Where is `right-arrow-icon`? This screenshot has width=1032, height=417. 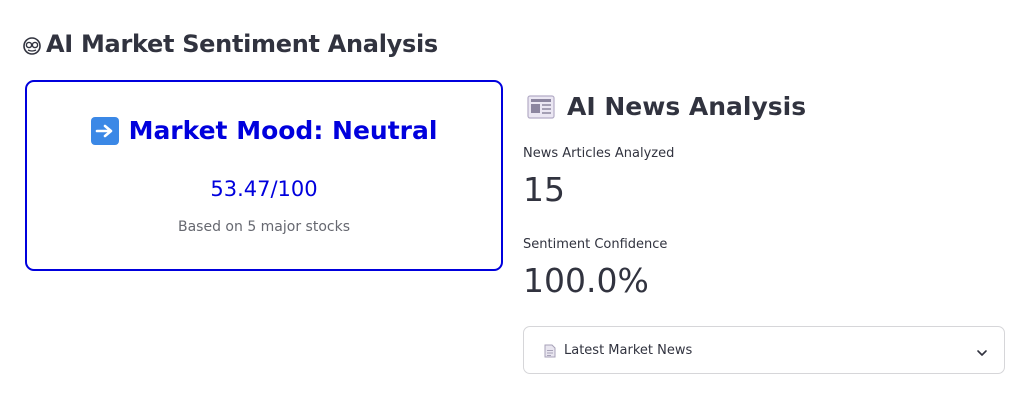 right-arrow-icon is located at coordinates (104, 130).